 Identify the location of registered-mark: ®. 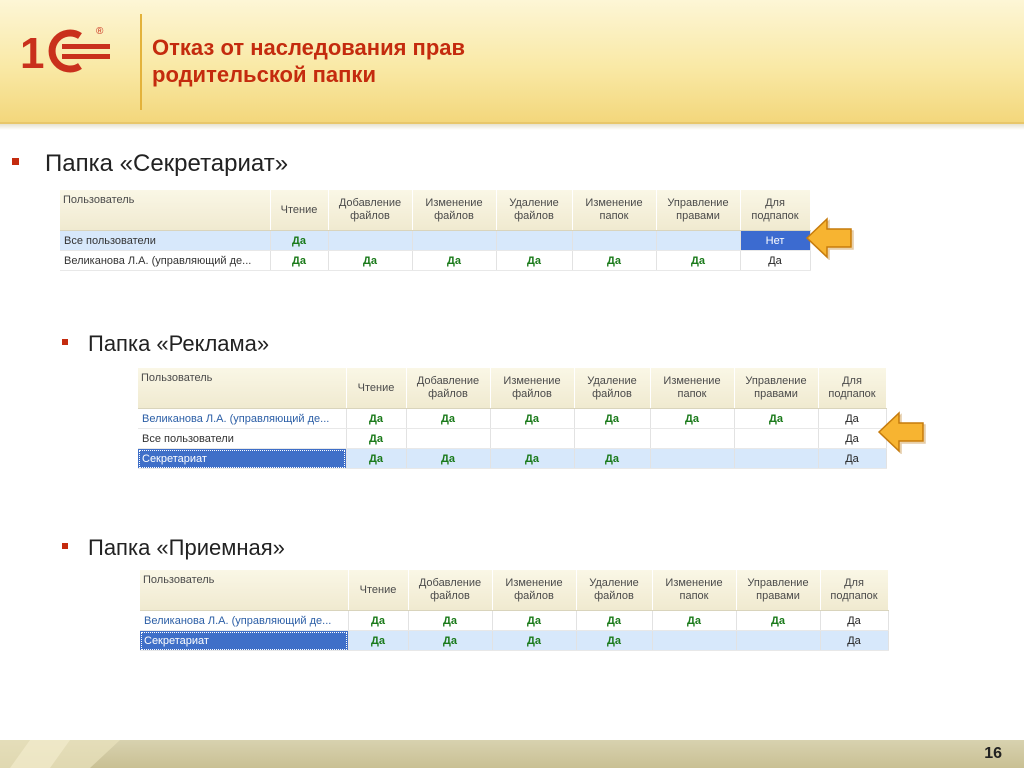
(100, 31).